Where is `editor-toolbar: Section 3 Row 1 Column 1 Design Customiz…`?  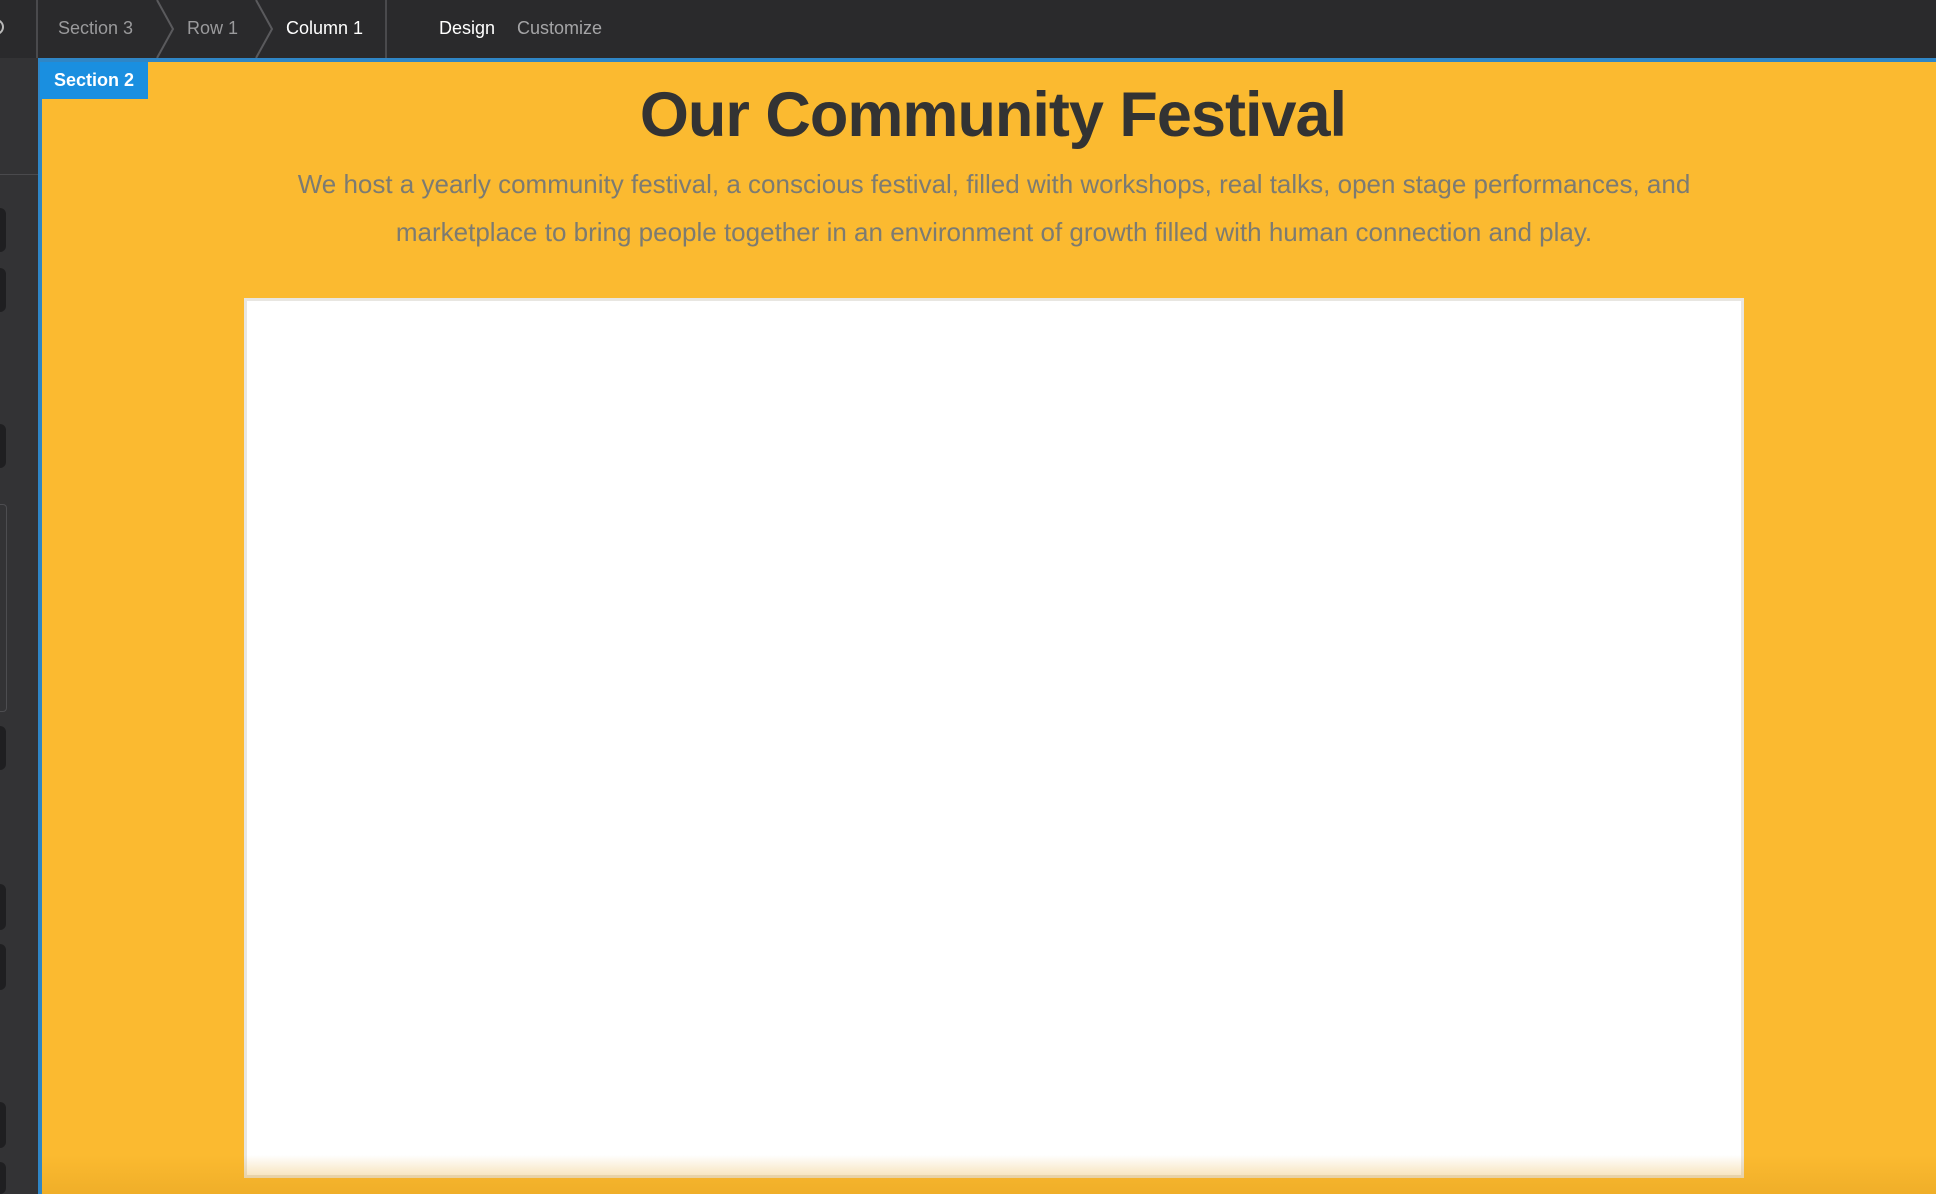
editor-toolbar: Section 3 Row 1 Column 1 Design Customiz… is located at coordinates (968, 29).